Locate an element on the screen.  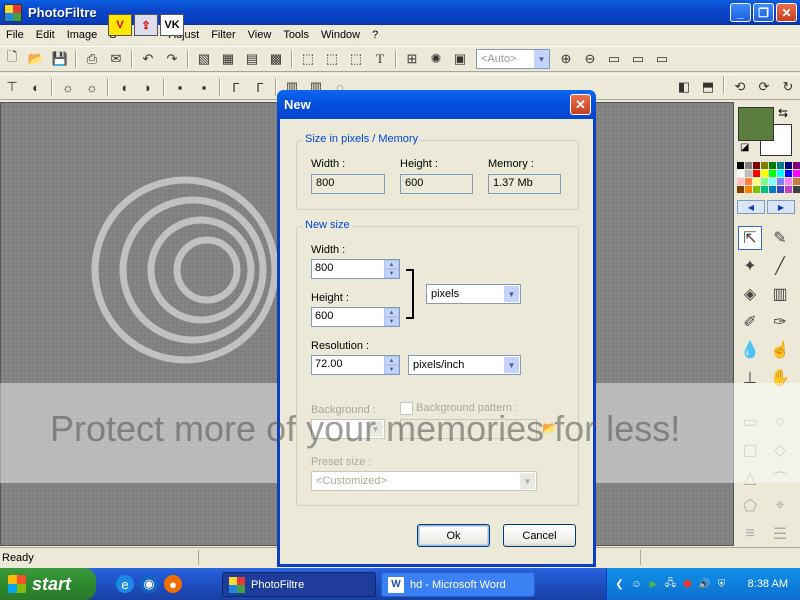
background-pattern-checkbox is located at coordinates (406, 408).